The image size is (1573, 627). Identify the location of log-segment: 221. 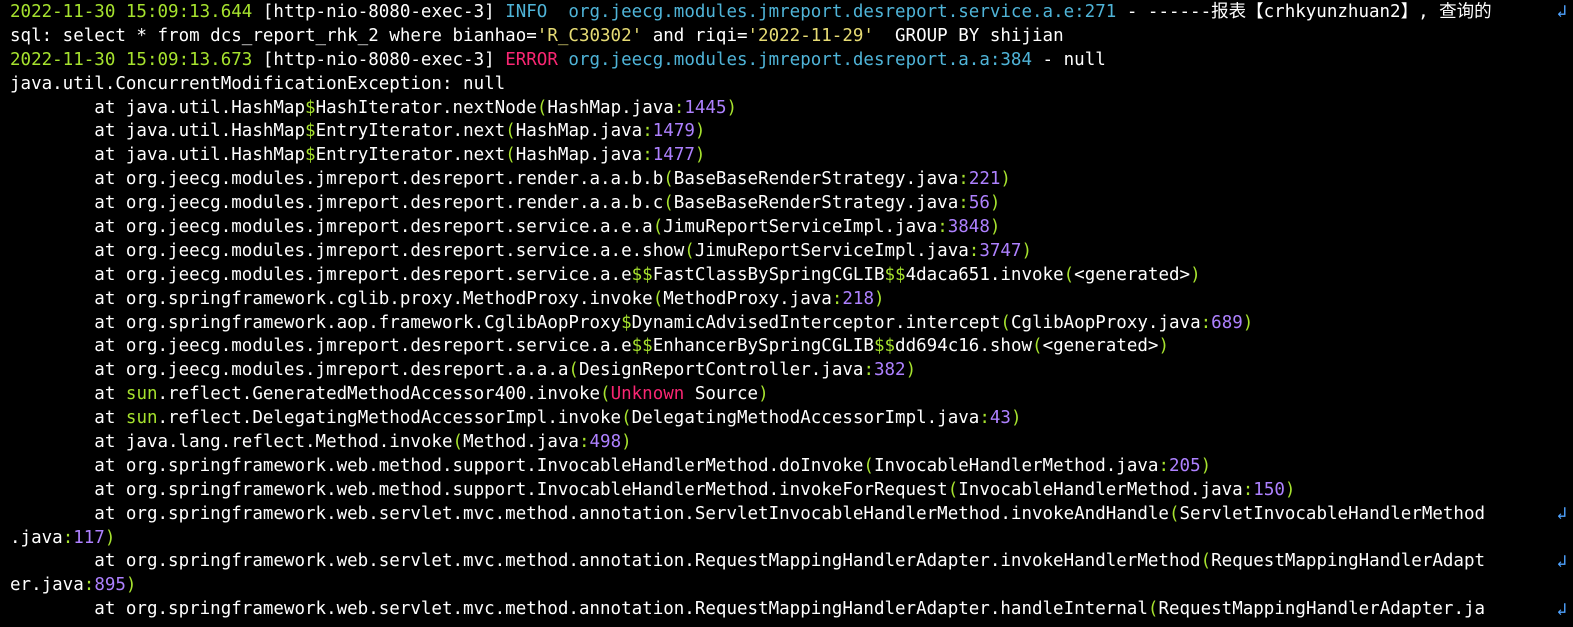
(984, 179).